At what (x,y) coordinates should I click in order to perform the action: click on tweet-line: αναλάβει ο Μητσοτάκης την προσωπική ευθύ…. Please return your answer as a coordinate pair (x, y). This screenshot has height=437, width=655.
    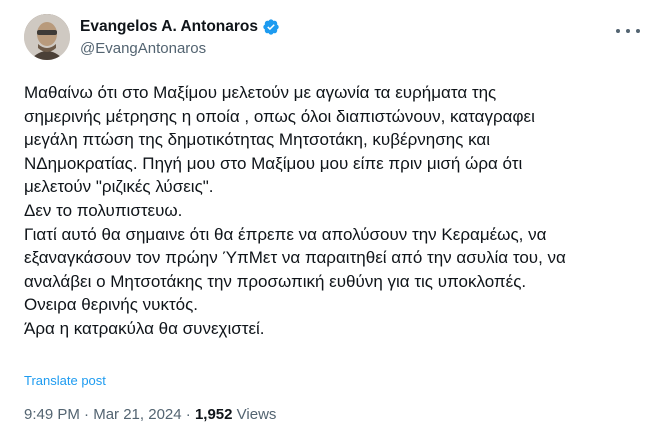
    Looking at the image, I should click on (275, 281).